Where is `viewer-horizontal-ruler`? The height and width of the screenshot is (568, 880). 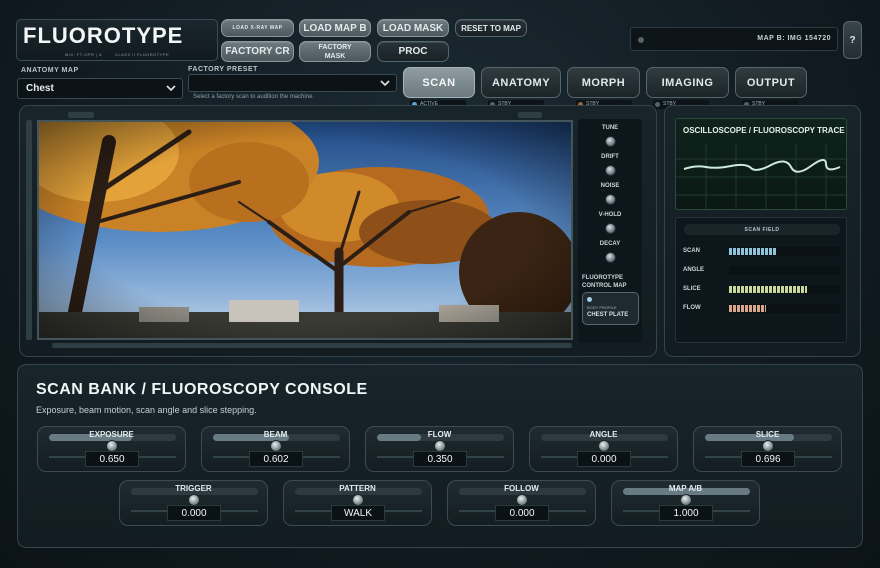 viewer-horizontal-ruler is located at coordinates (312, 345).